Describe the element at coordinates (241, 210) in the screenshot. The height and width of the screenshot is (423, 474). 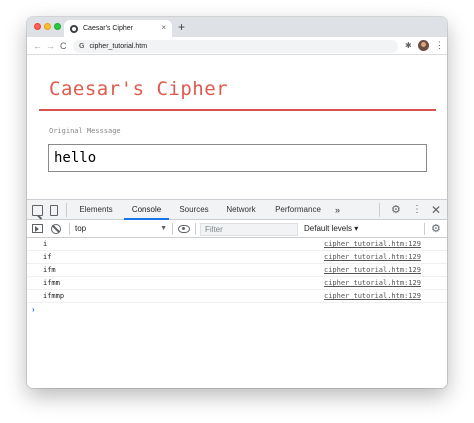
I see `tab-network: Network` at that location.